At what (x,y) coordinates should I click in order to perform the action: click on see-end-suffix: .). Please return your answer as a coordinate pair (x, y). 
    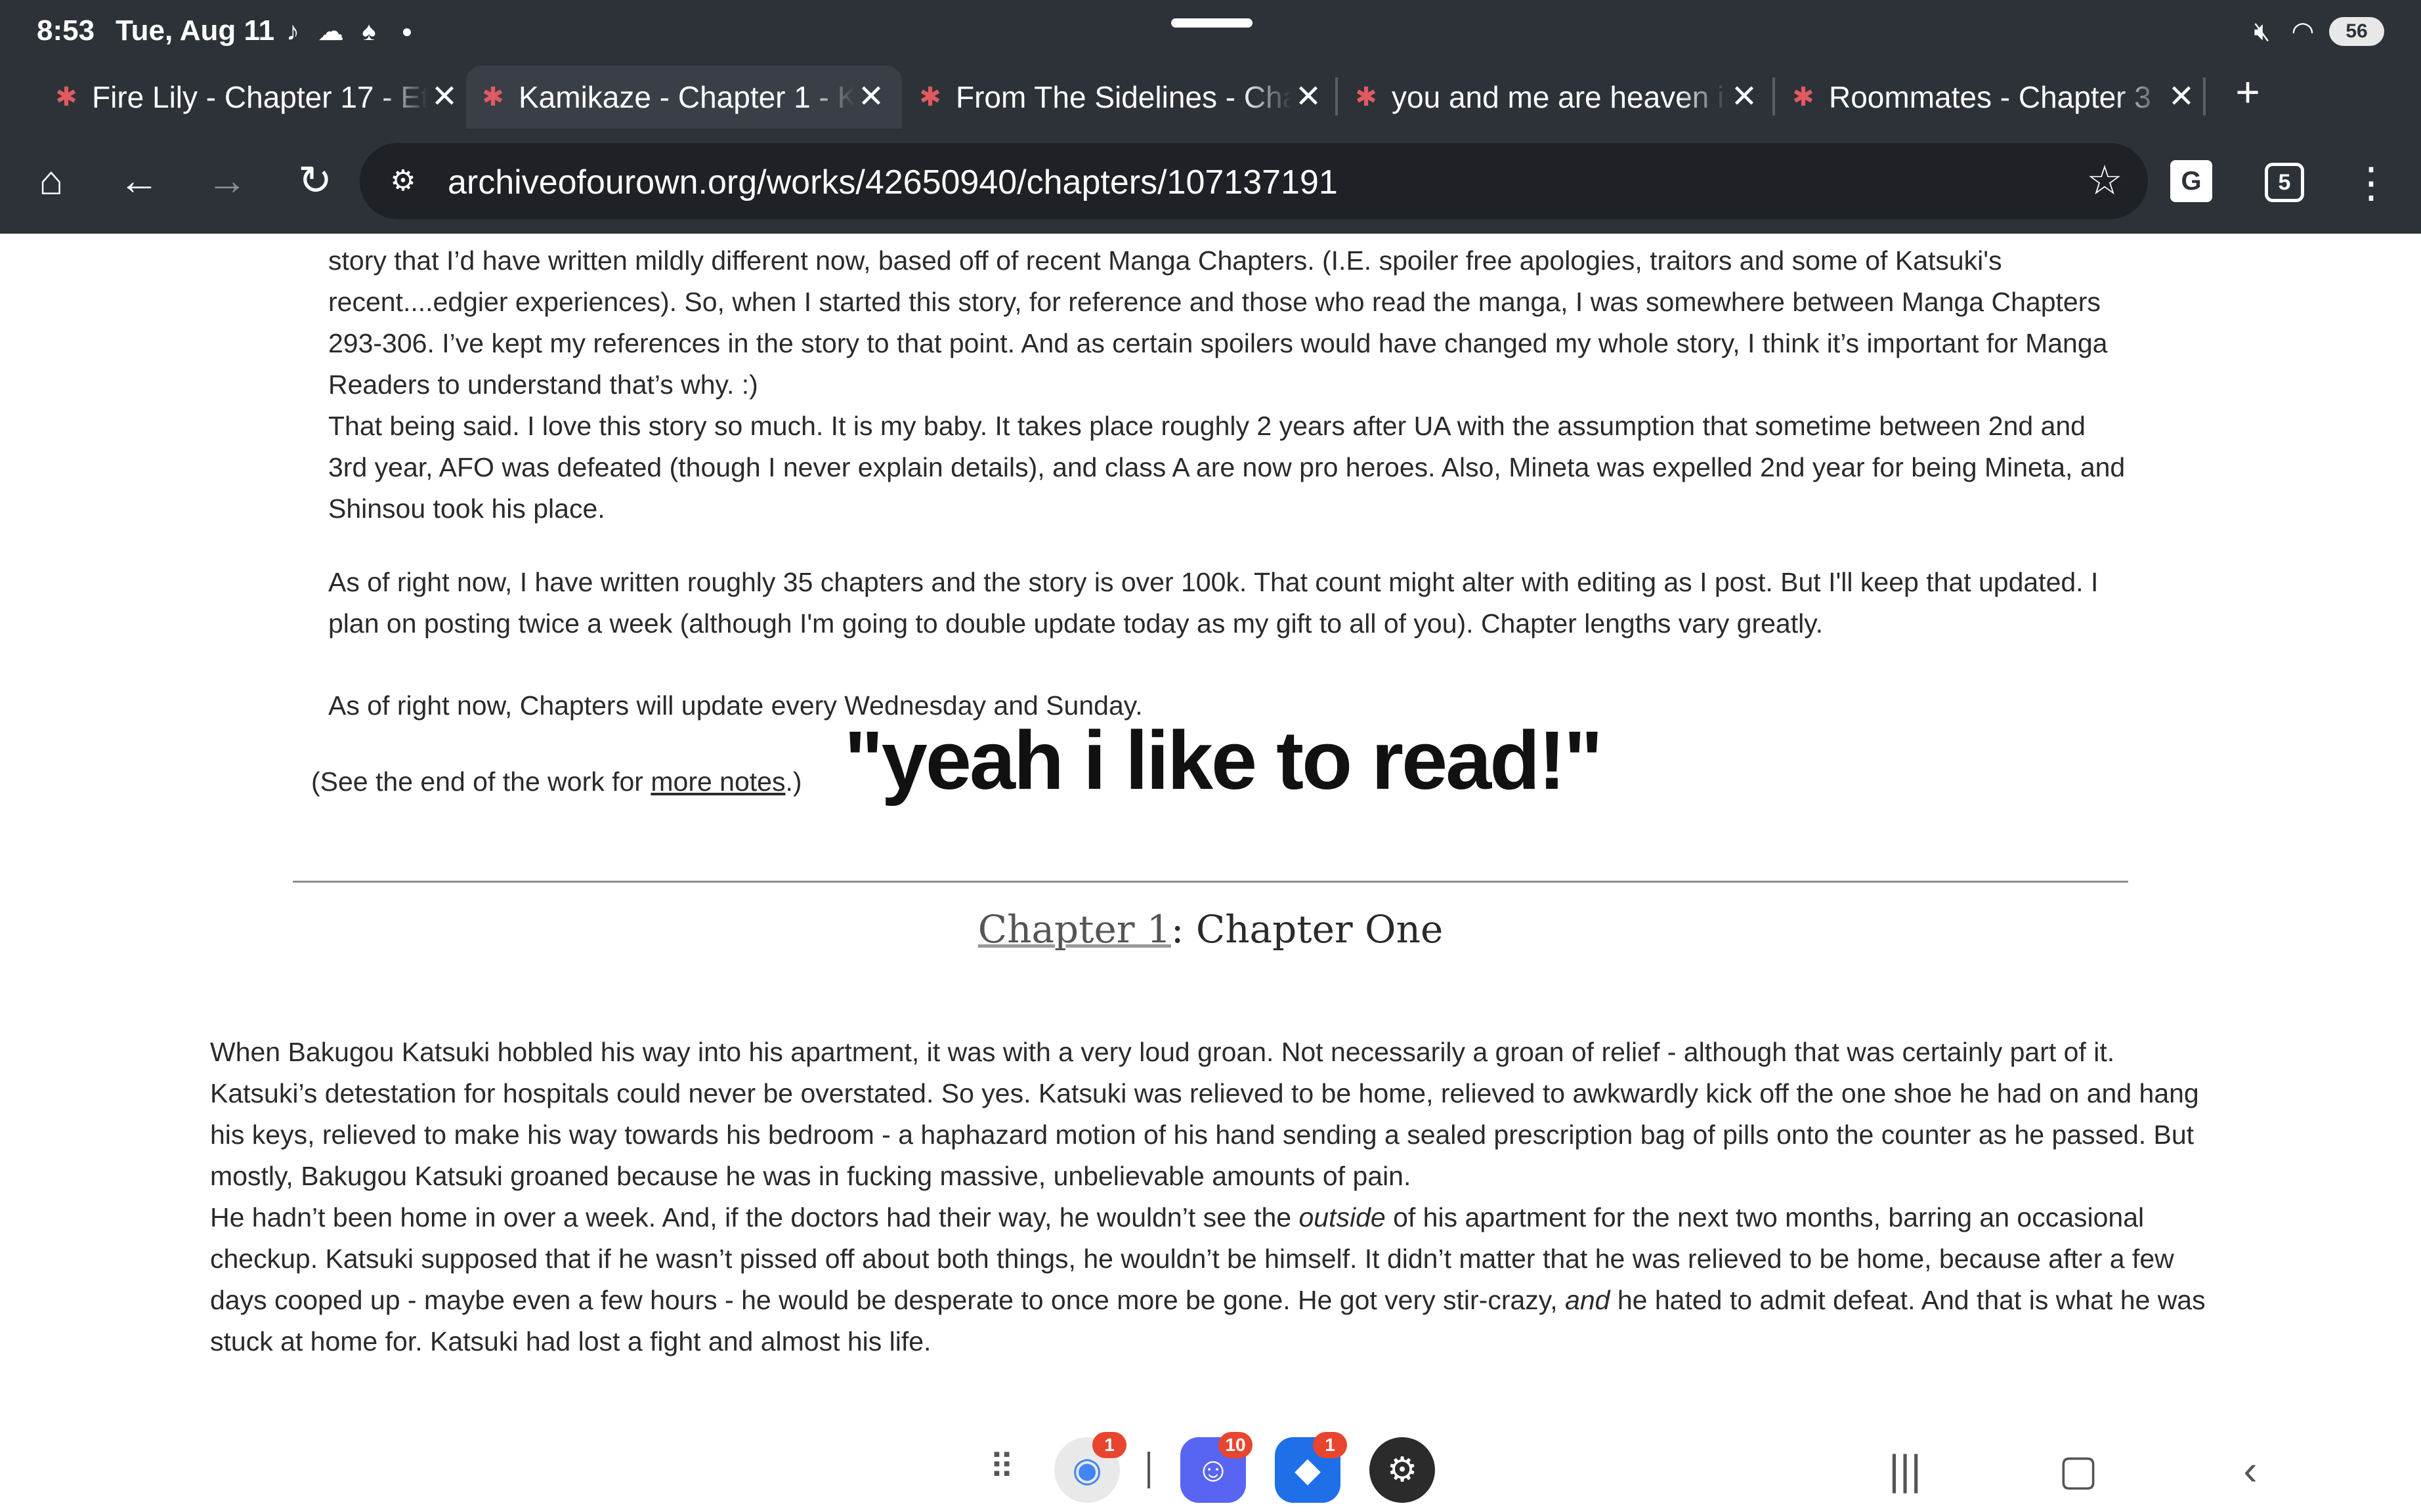
    Looking at the image, I should click on (794, 781).